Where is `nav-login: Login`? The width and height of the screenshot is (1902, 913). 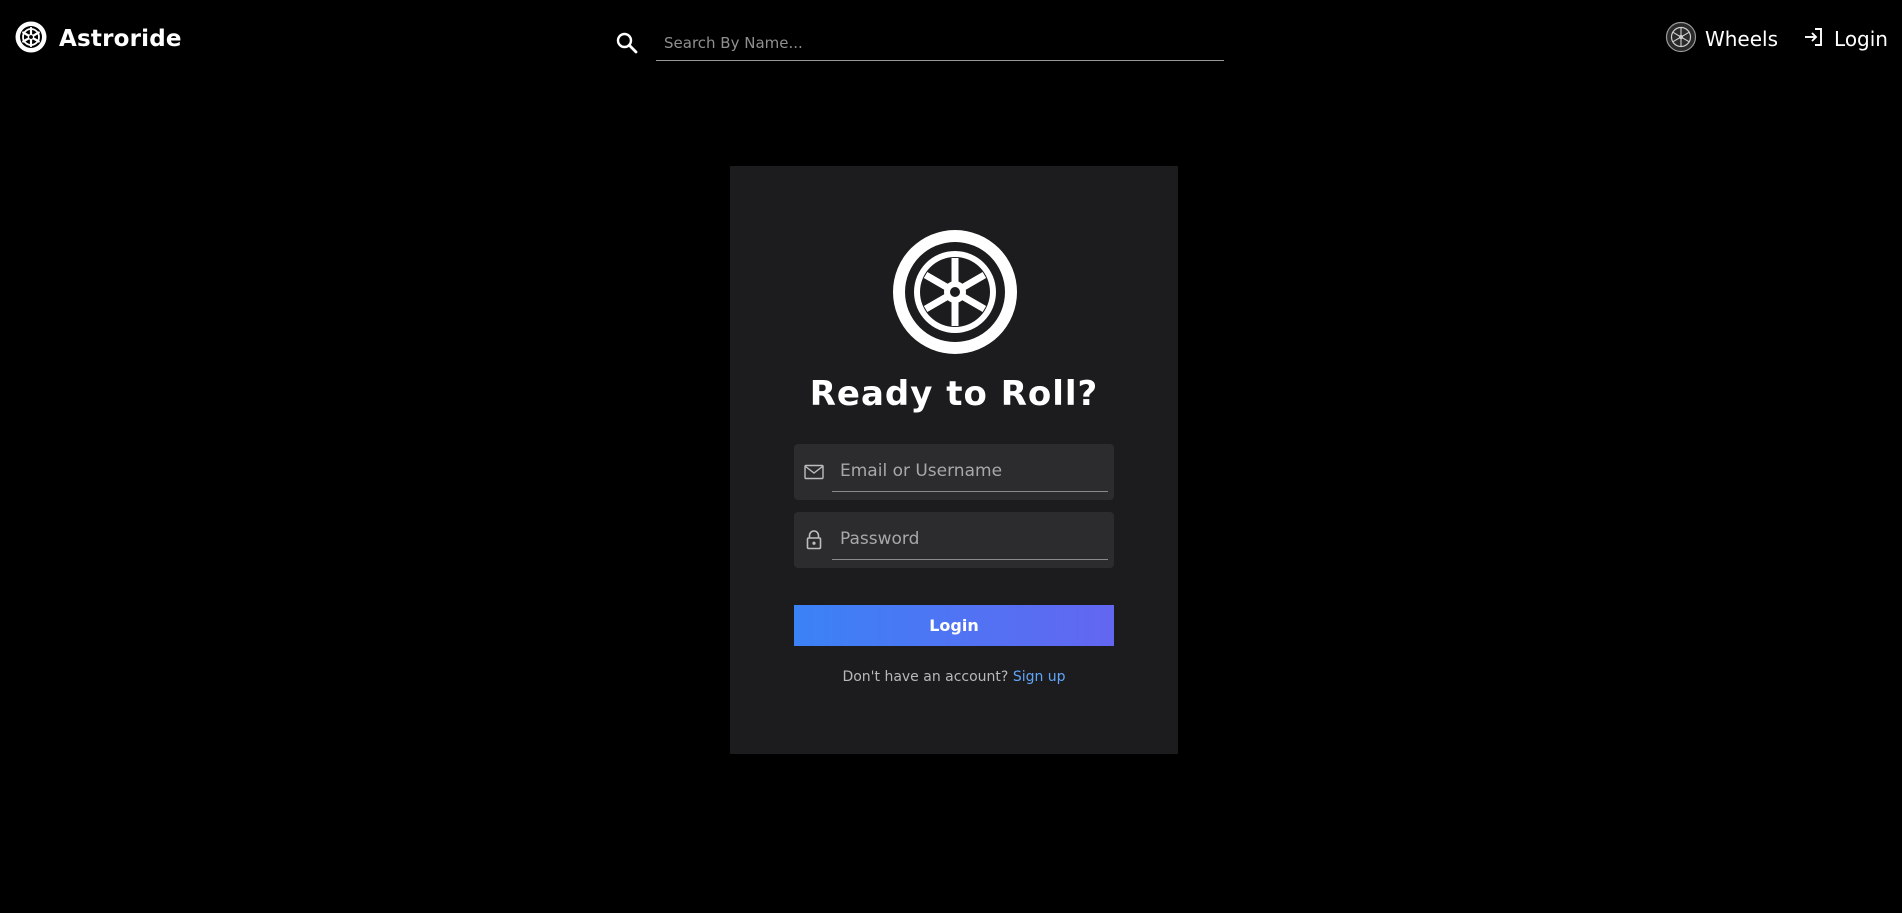 nav-login: Login is located at coordinates (1845, 39).